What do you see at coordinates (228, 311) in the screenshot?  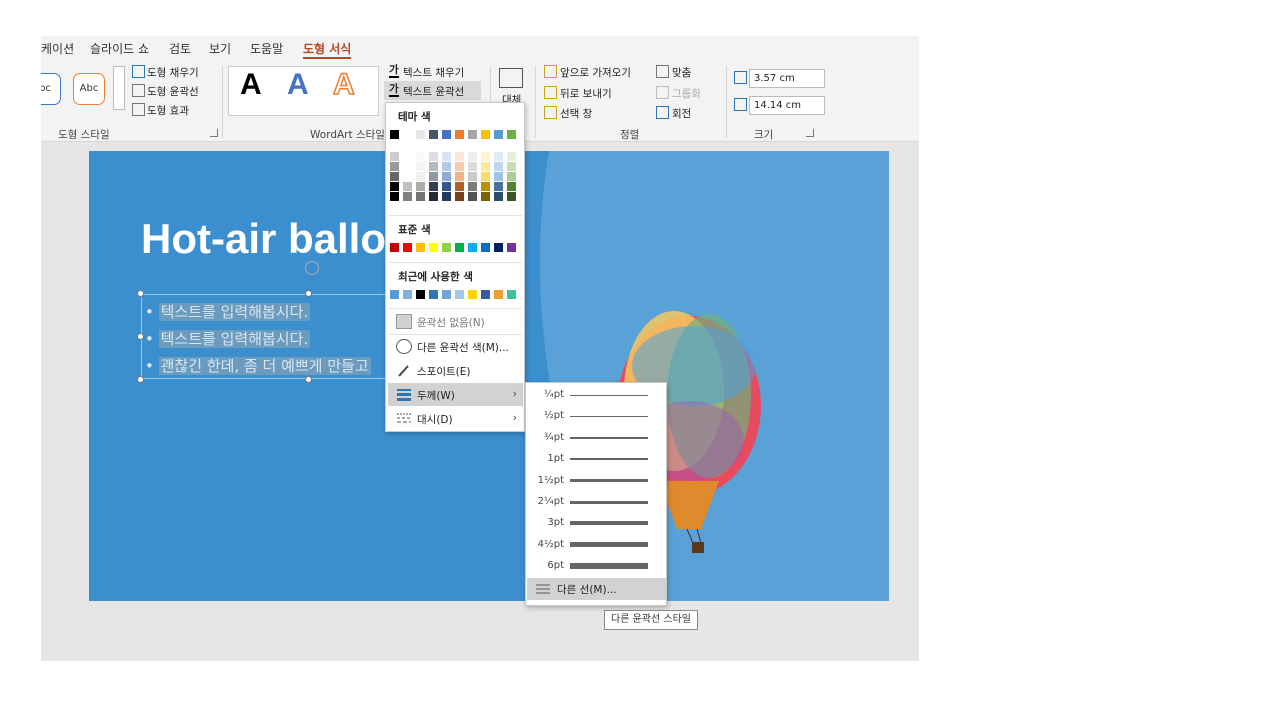 I see `bullet-item: • 텍스트를 입력해봅시다.` at bounding box center [228, 311].